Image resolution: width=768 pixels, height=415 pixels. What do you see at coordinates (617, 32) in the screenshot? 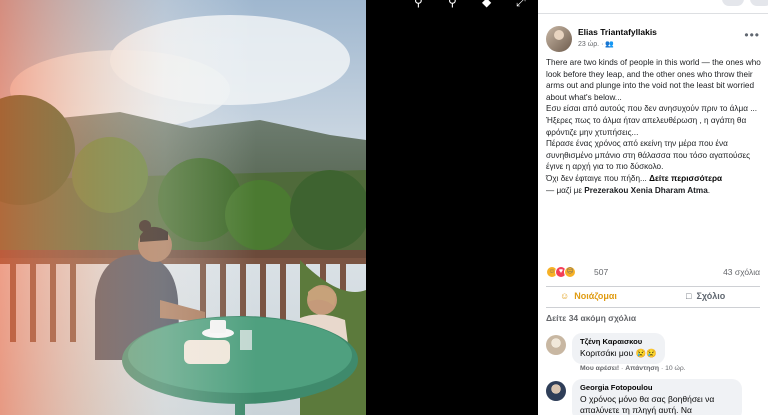
I see `author-name: Elias Triantafyllakis` at bounding box center [617, 32].